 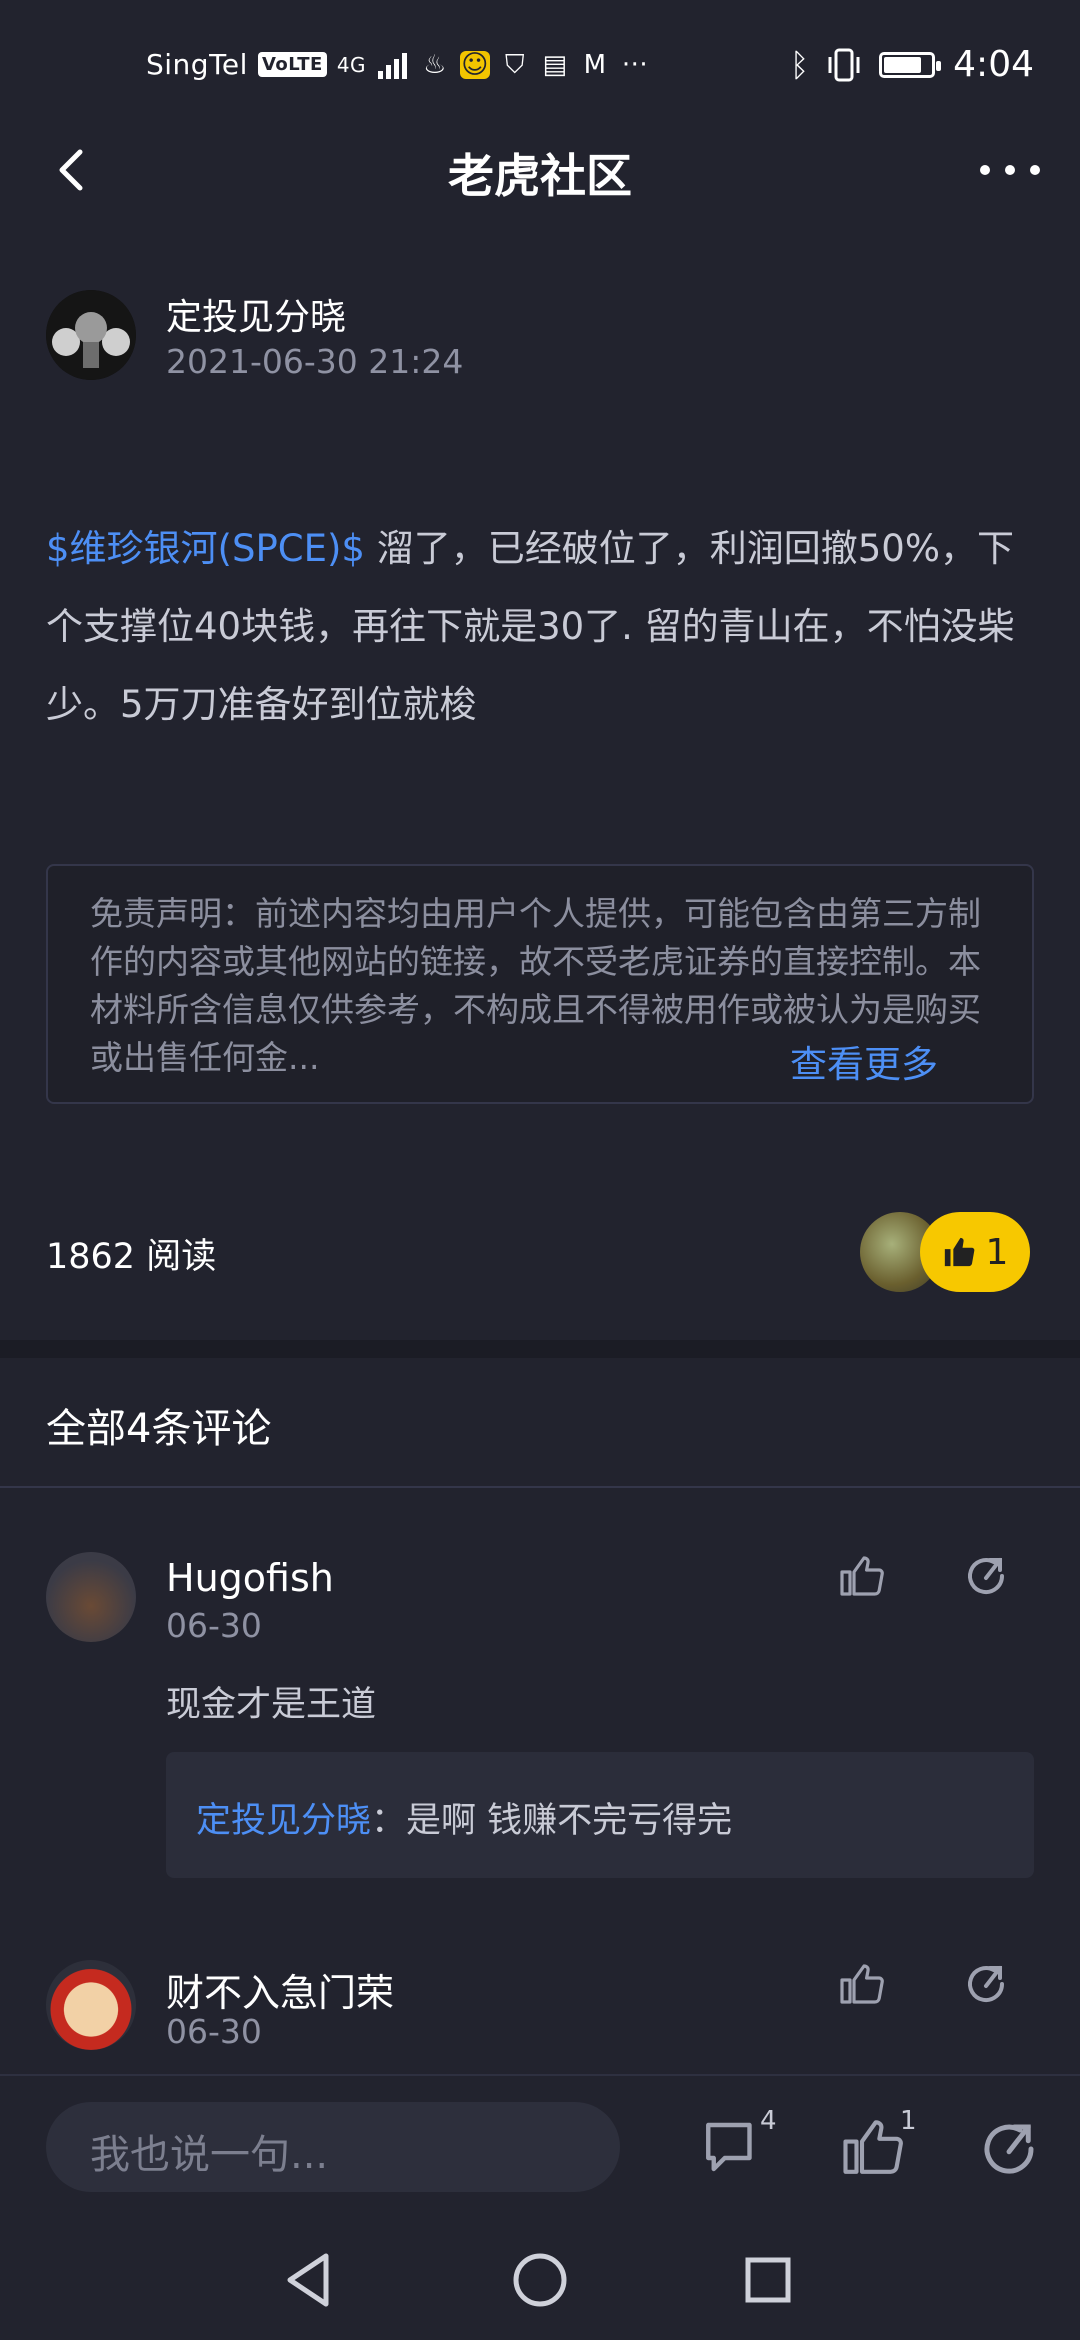 What do you see at coordinates (985, 170) in the screenshot?
I see `more-horizontal-icon` at bounding box center [985, 170].